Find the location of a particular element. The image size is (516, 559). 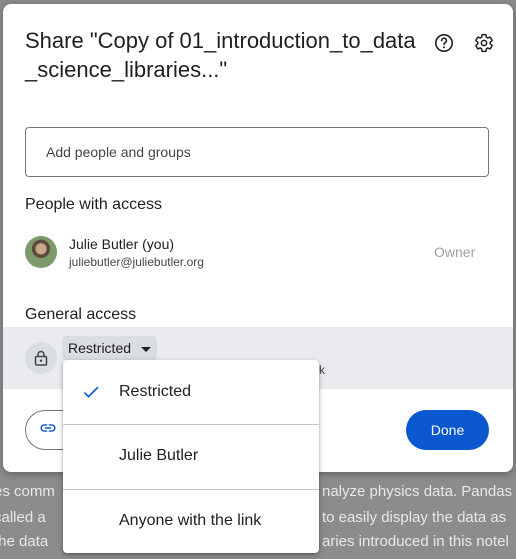

gear-icon is located at coordinates (484, 43).